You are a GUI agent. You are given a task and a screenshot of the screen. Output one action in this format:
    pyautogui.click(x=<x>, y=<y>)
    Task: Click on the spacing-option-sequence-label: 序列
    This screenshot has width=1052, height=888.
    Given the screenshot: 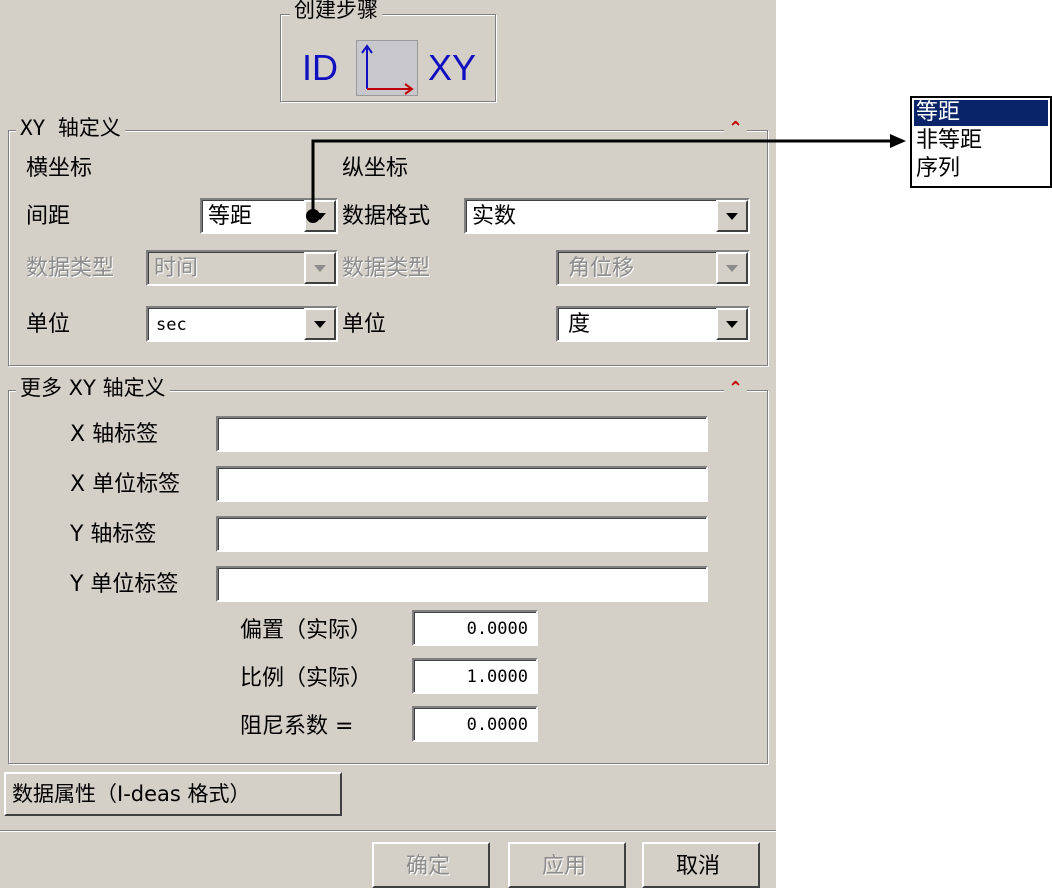 What is the action you would take?
    pyautogui.click(x=938, y=168)
    